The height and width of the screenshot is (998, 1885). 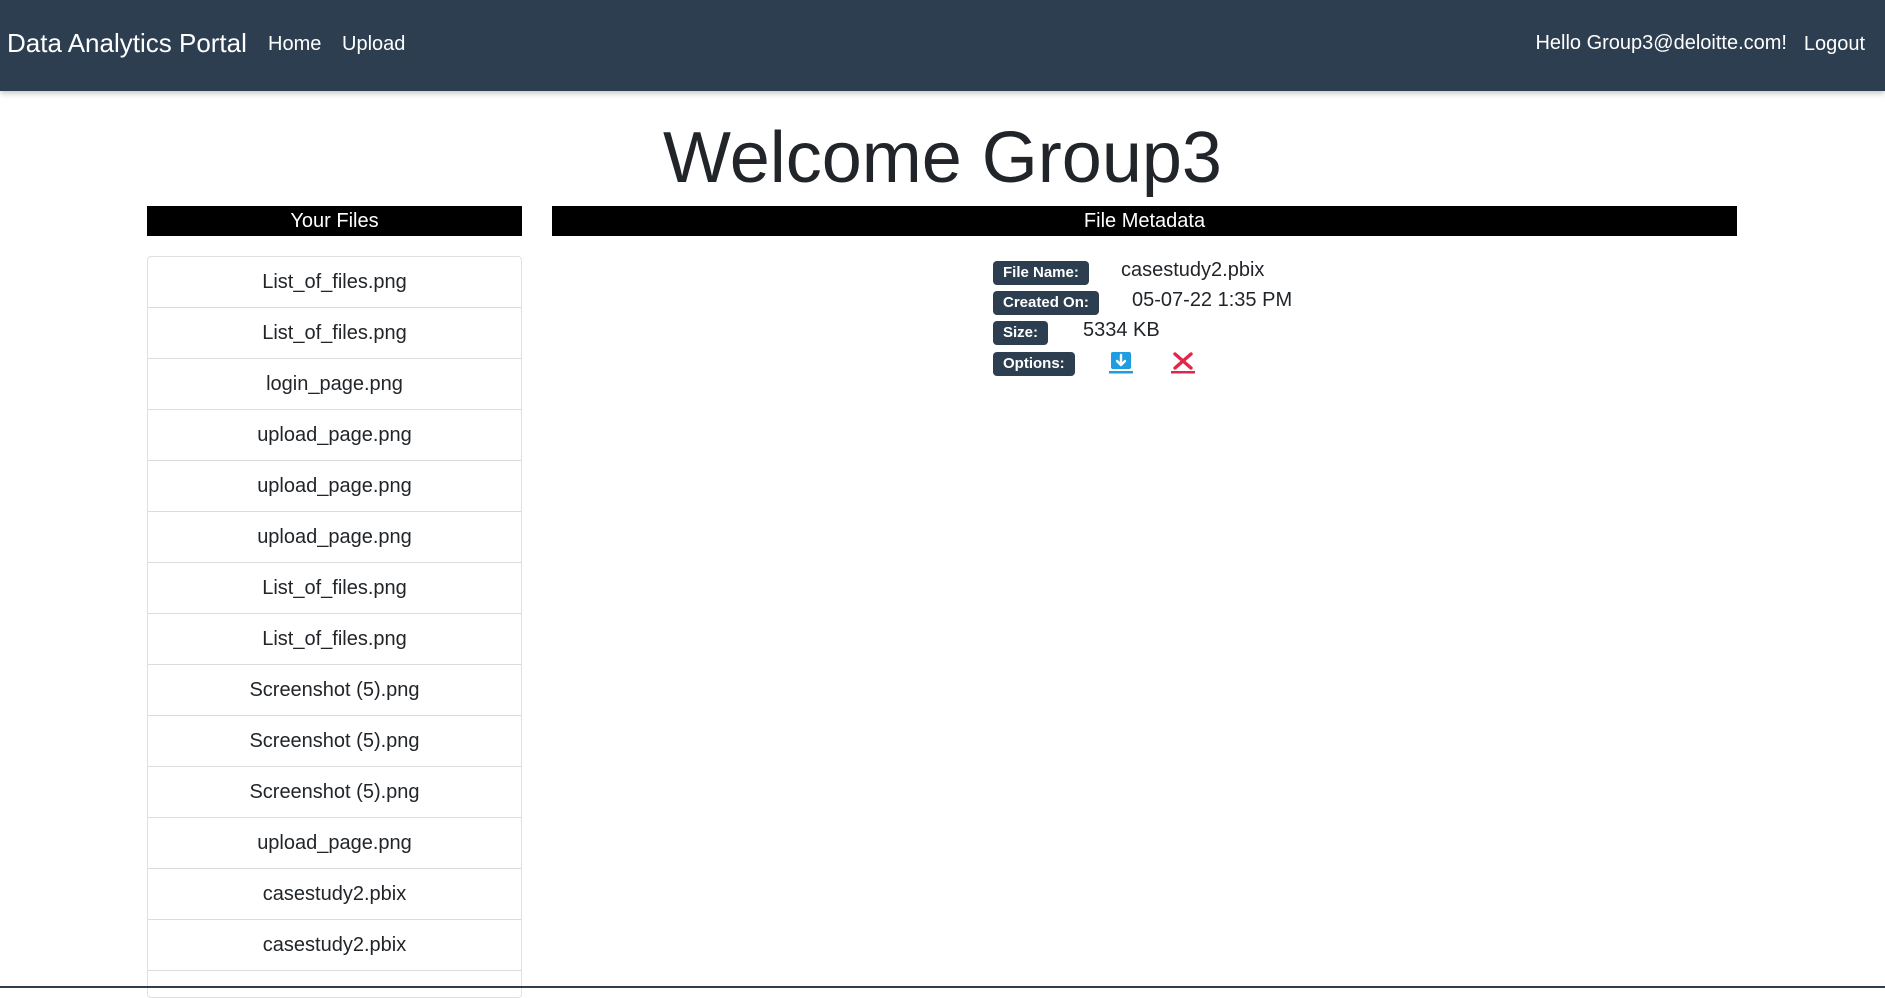 What do you see at coordinates (373, 44) in the screenshot?
I see `nav-upload-link: Upload` at bounding box center [373, 44].